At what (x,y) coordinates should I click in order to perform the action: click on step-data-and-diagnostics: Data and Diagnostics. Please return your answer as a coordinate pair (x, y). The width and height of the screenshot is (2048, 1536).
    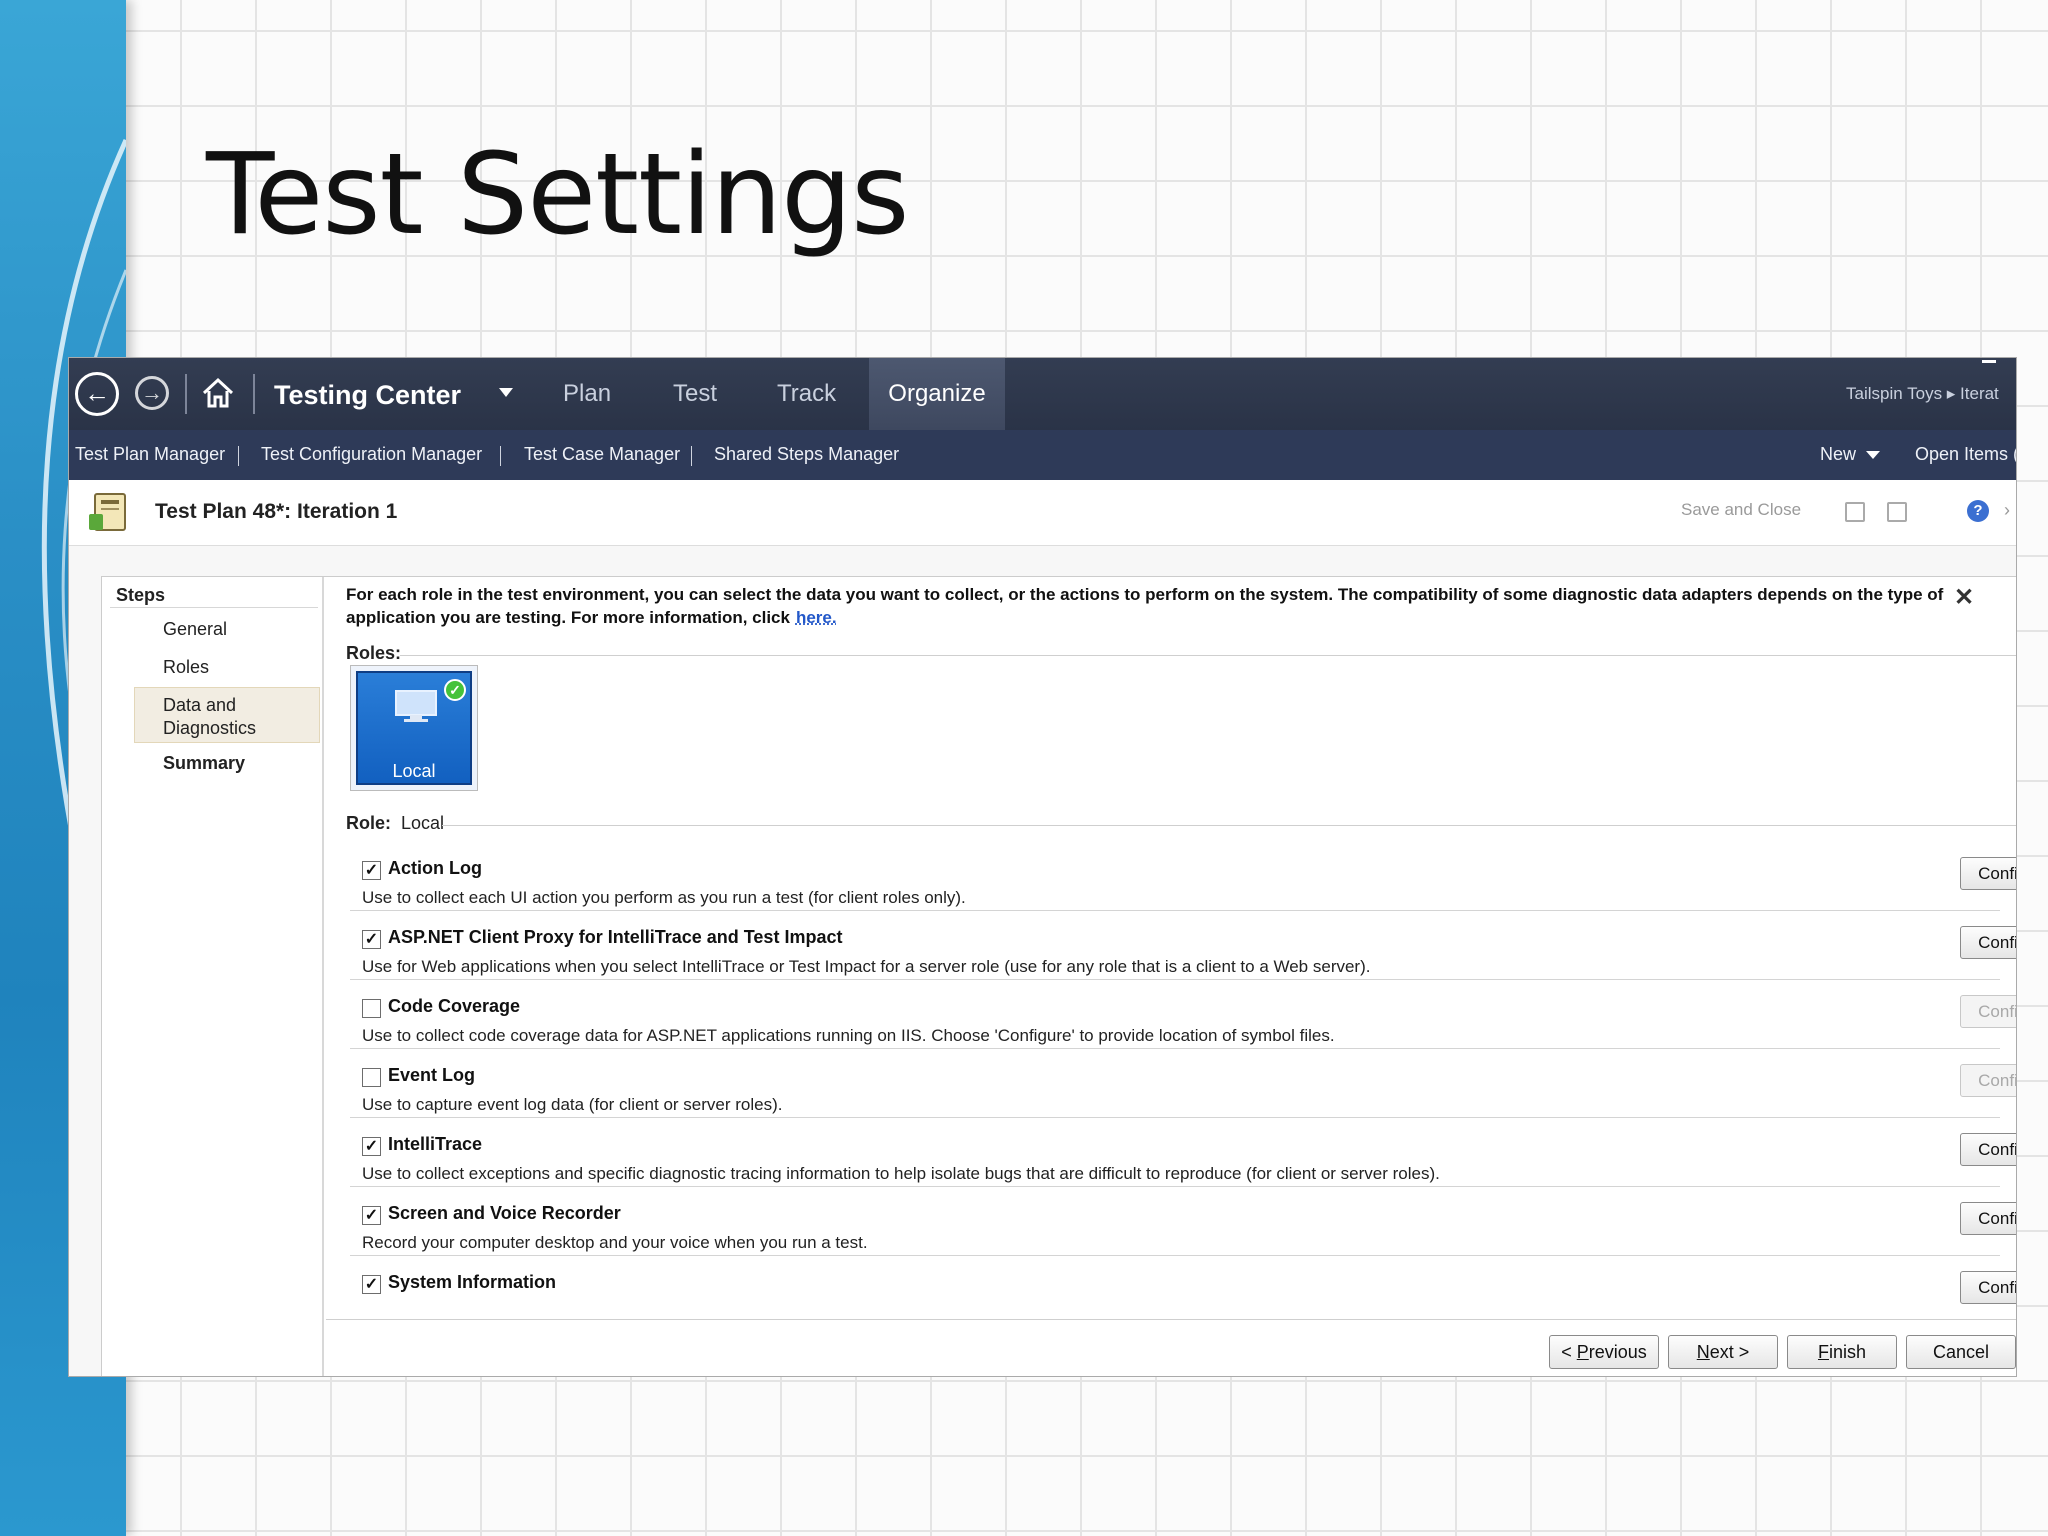
    Looking at the image, I should click on (227, 715).